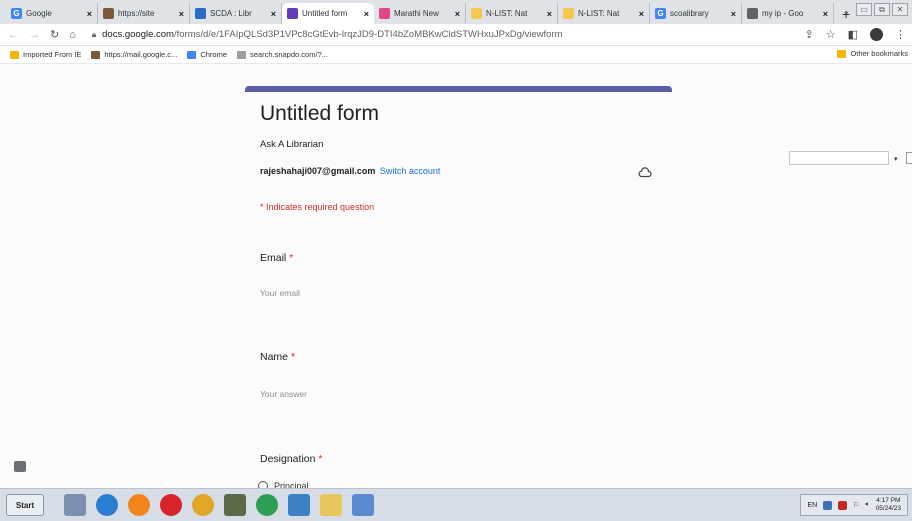 The width and height of the screenshot is (912, 521). I want to click on bookmark-label: Chrome, so click(213, 54).